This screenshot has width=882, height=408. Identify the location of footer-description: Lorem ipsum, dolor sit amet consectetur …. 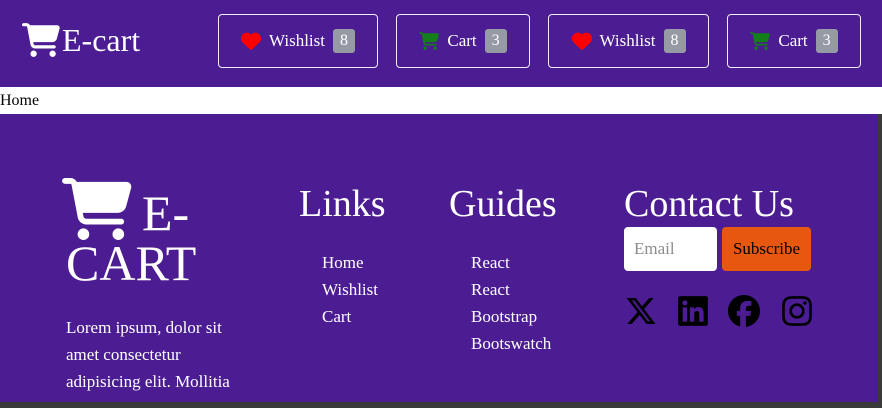
(148, 354).